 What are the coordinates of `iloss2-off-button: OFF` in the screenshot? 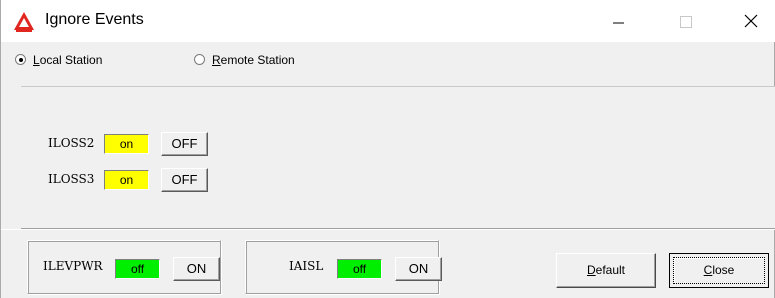 It's located at (184, 144).